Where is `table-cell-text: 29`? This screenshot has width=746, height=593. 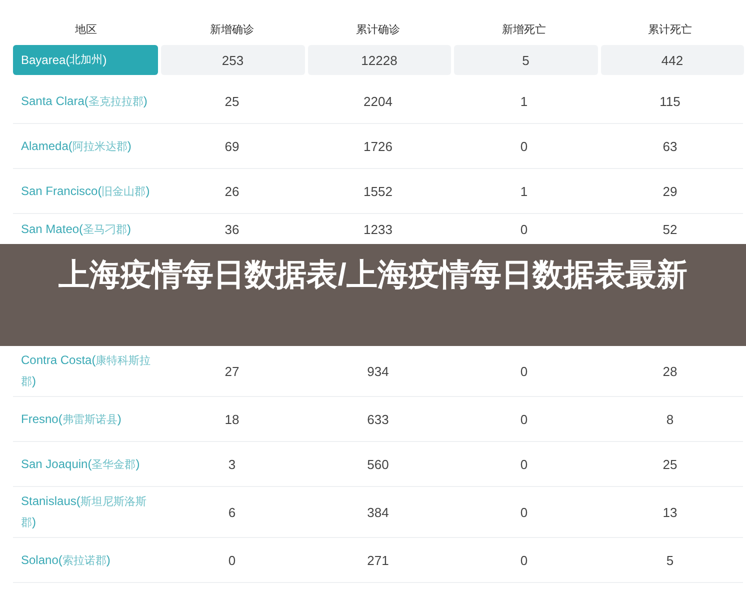
table-cell-text: 29 is located at coordinates (670, 191).